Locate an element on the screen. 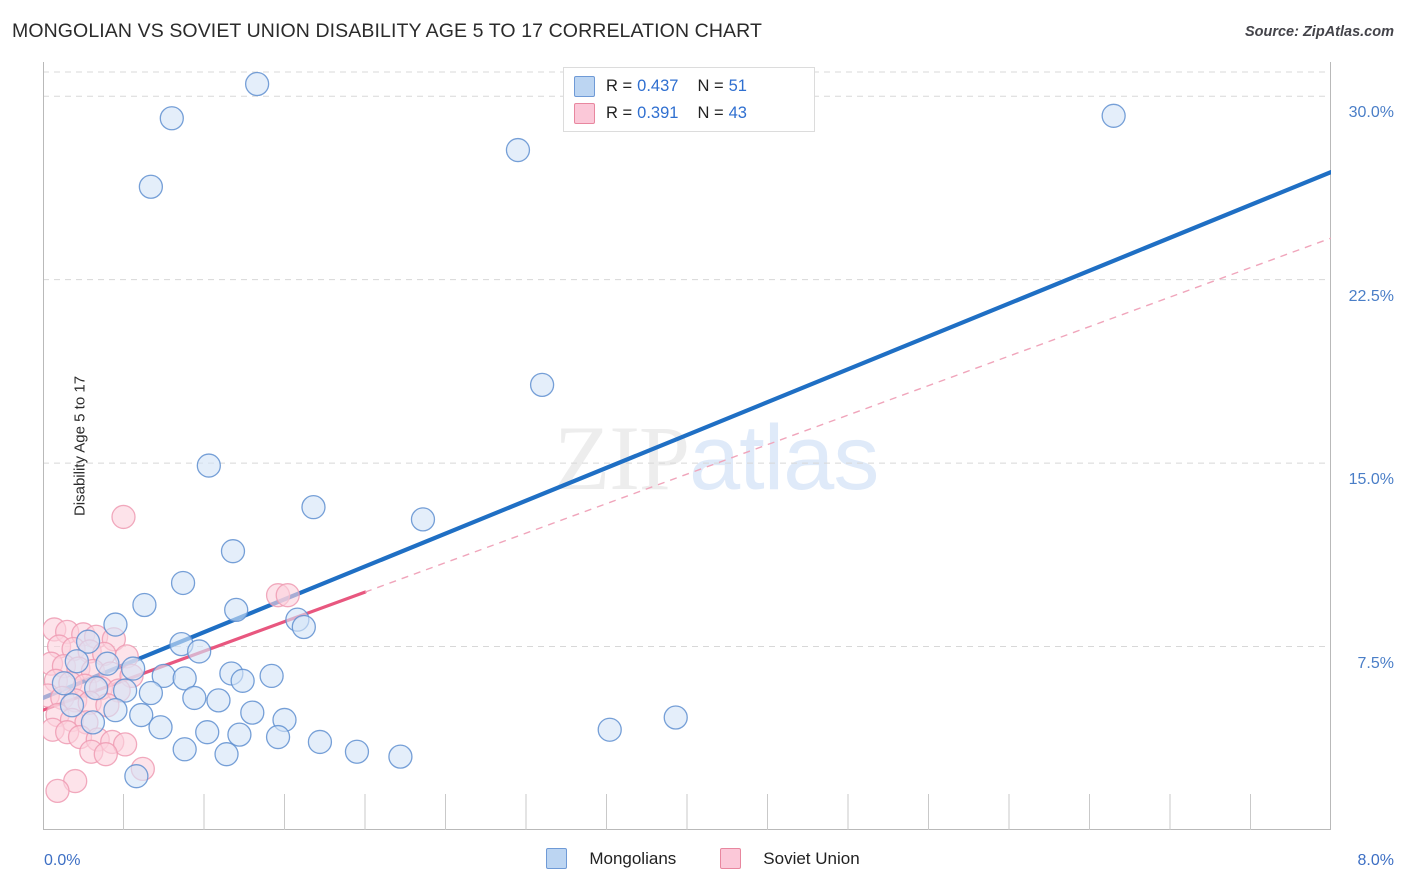 This screenshot has height=892, width=1406. r-label-blue: R = is located at coordinates (619, 86).